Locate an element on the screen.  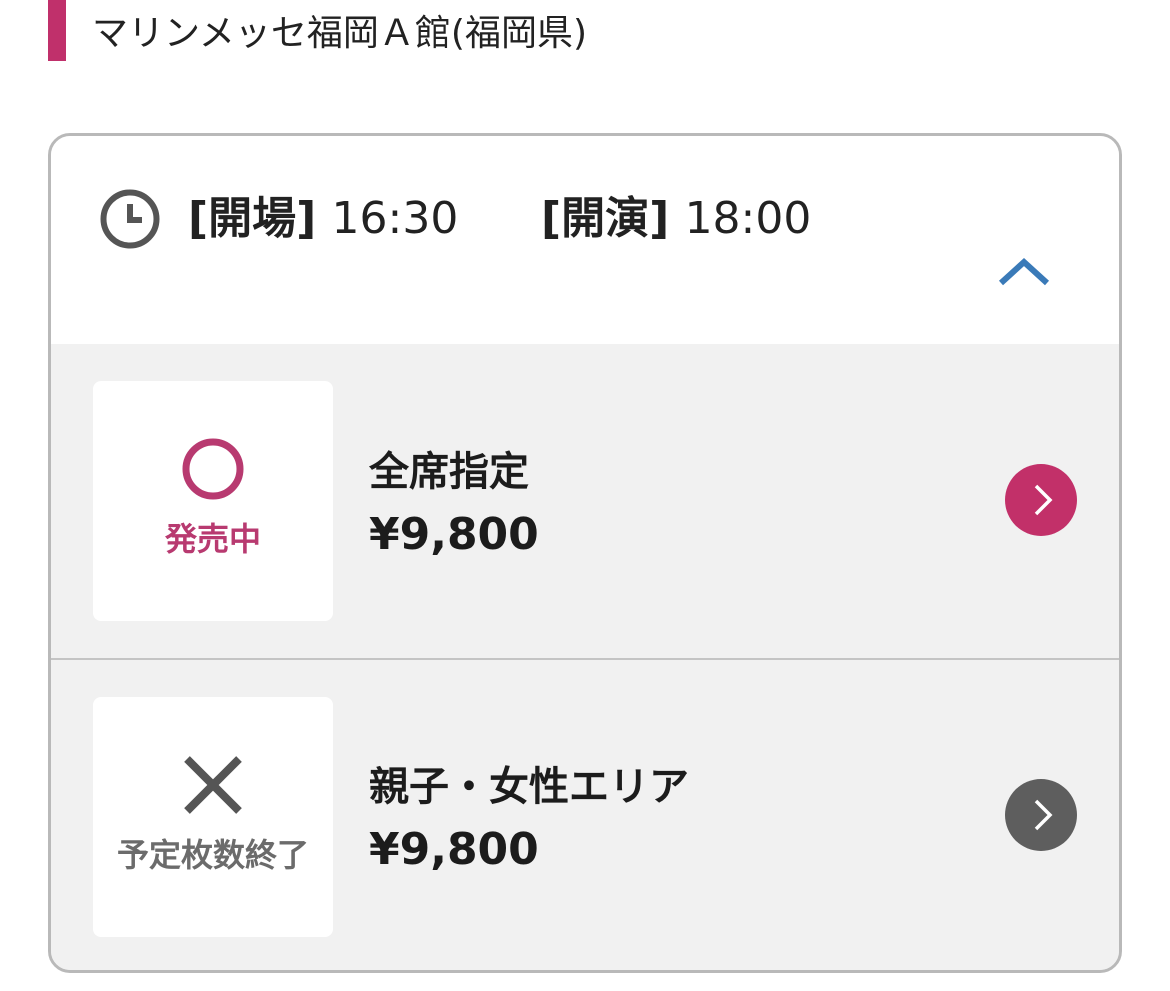
venue-accent-bar is located at coordinates (57, 30).